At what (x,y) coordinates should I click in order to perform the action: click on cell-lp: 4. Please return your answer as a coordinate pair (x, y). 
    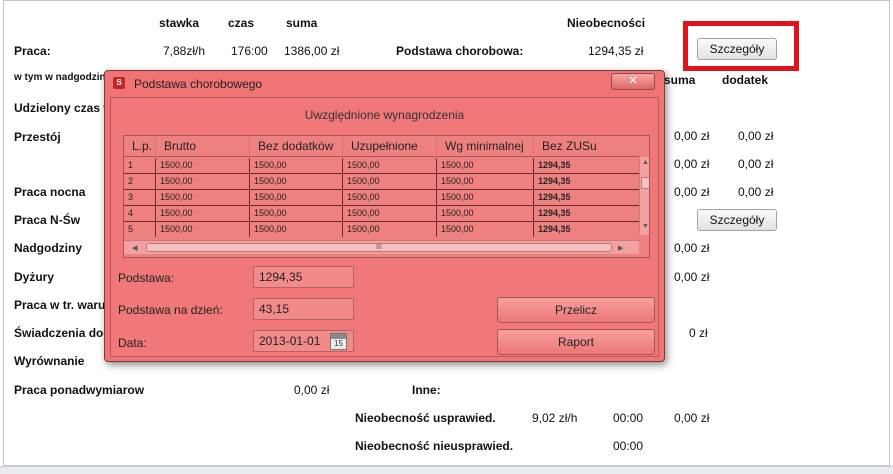
    Looking at the image, I should click on (140, 213).